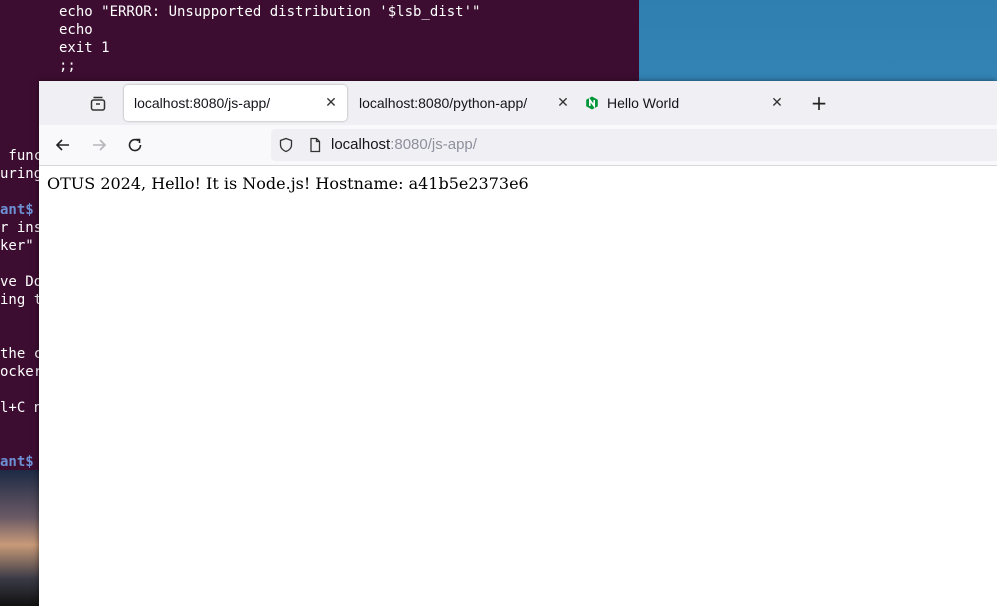 Image resolution: width=997 pixels, height=606 pixels. I want to click on url-host: localhost, so click(361, 144).